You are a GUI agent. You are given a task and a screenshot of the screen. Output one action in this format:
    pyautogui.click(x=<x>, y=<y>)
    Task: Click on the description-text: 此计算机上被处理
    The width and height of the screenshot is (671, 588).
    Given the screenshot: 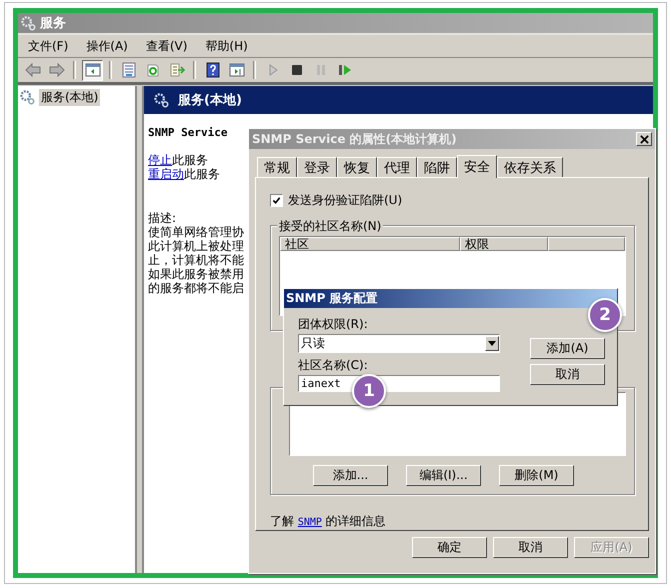 What is the action you would take?
    pyautogui.click(x=196, y=246)
    